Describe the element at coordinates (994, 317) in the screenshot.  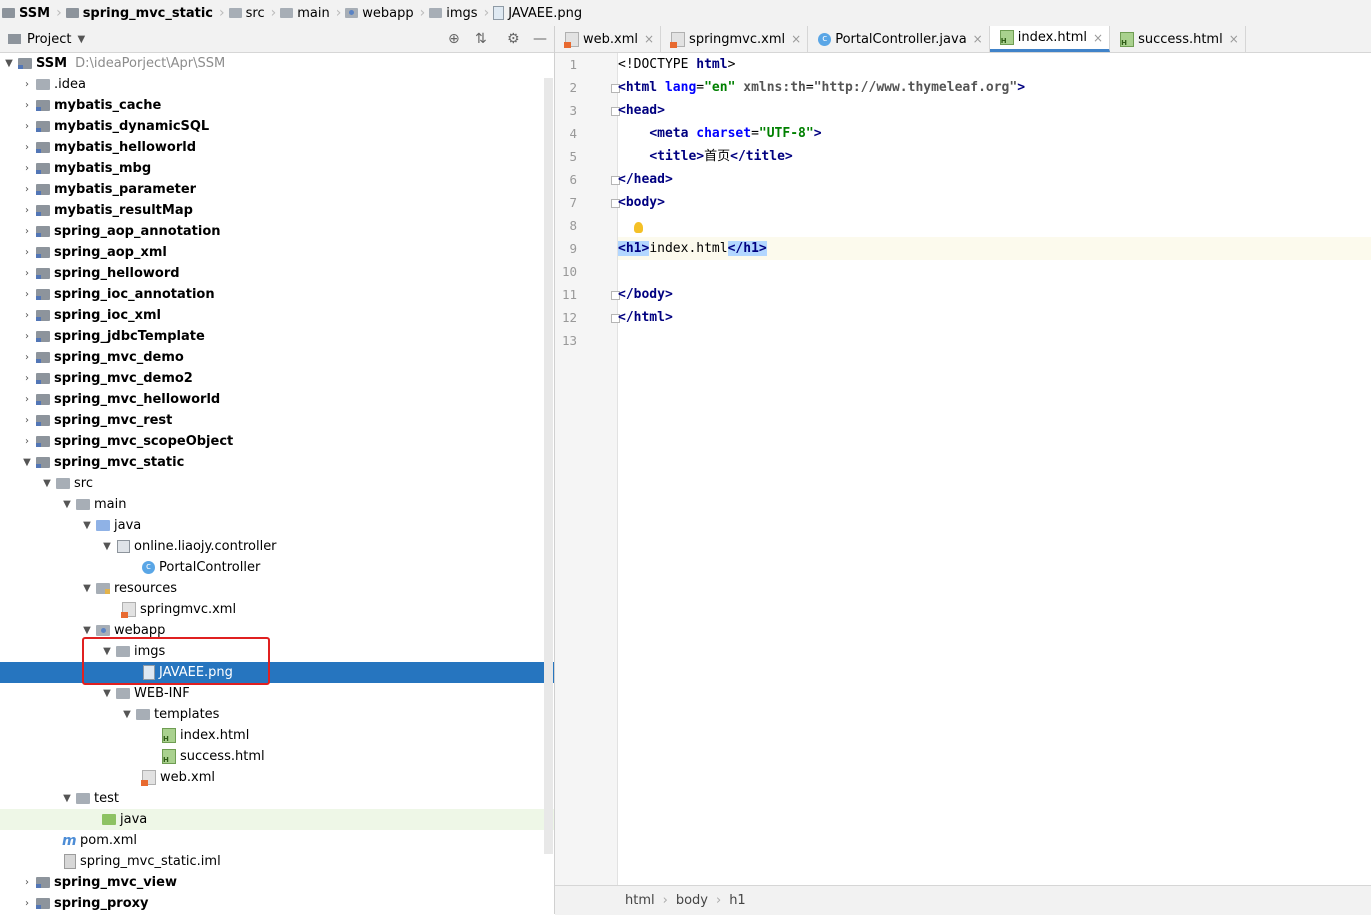
I see `code-line: </html>` at that location.